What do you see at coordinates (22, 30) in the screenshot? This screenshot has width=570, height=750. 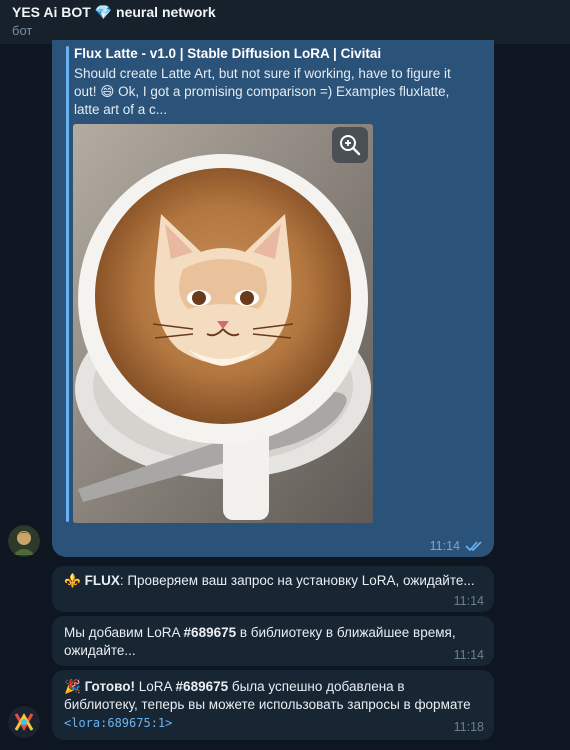 I see `chat-subtitle: бот` at bounding box center [22, 30].